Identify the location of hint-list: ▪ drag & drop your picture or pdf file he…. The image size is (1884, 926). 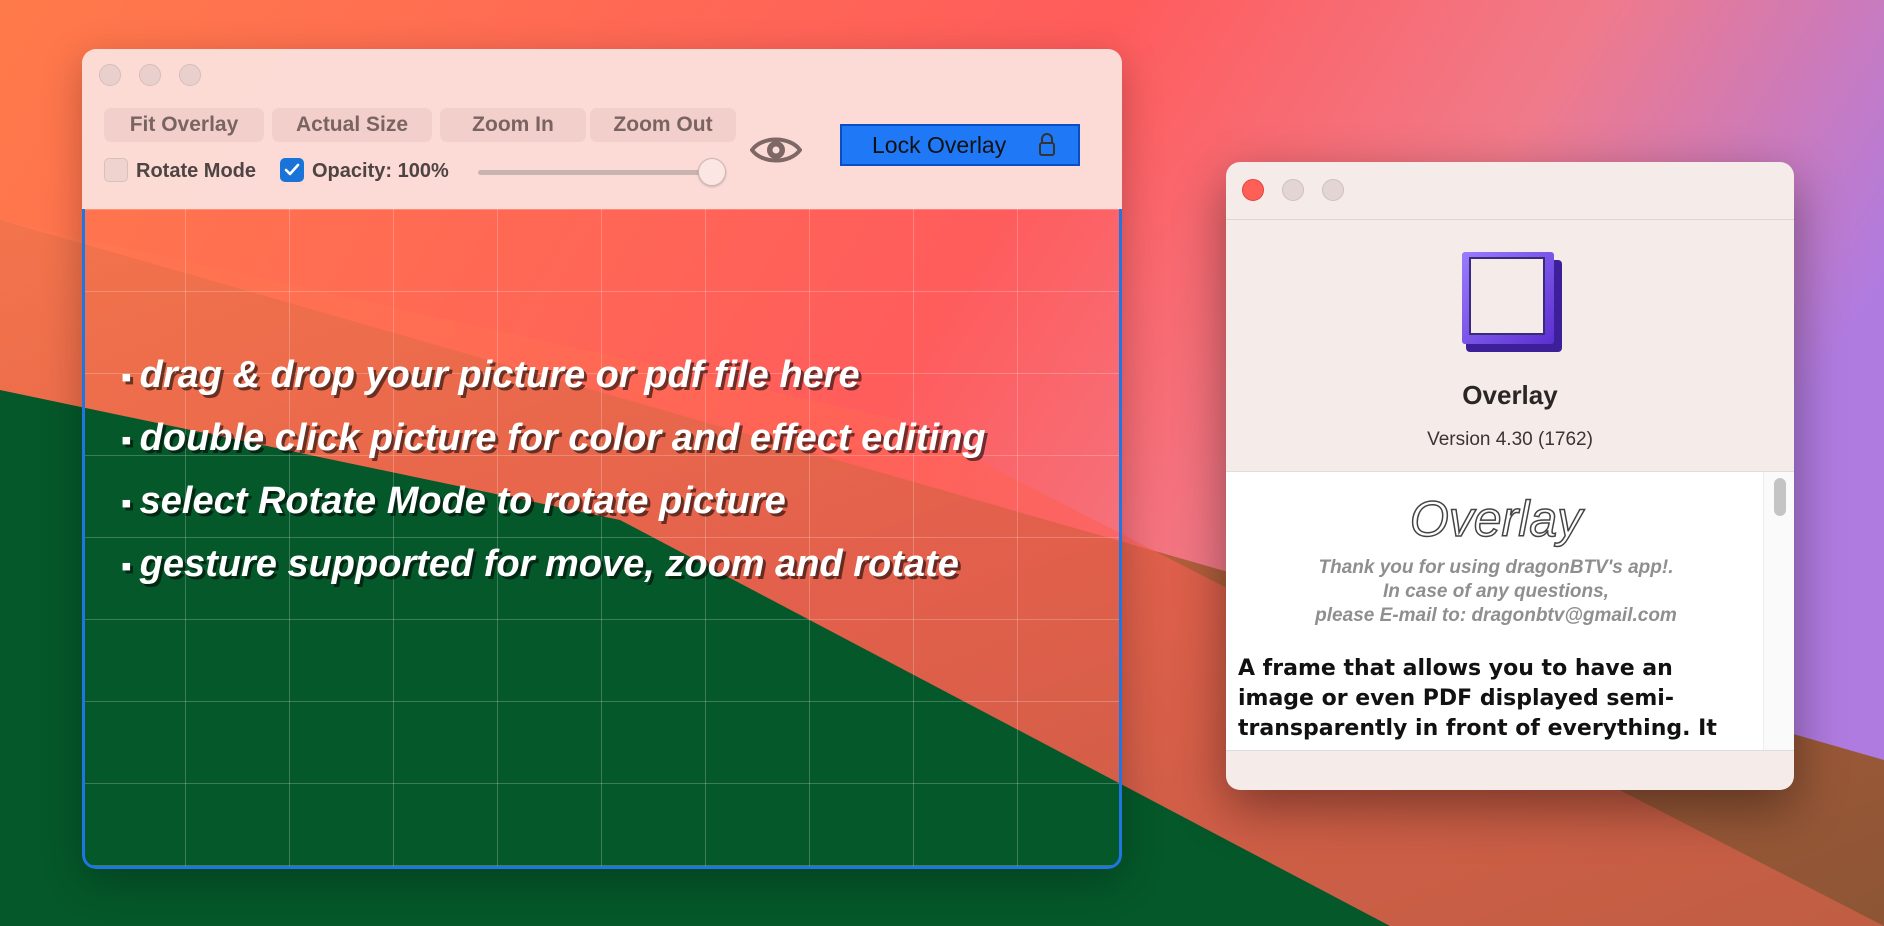
(553, 471).